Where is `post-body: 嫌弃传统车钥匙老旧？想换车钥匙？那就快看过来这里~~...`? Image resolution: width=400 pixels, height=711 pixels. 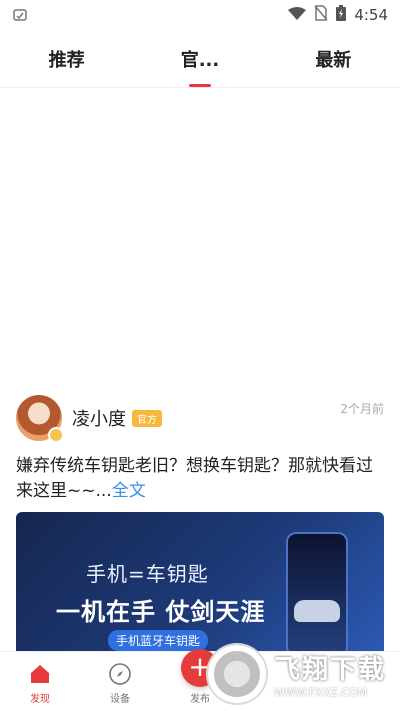
post-body: 嫌弃传统车钥匙老旧？想换车钥匙？那就快看过来这里~~... is located at coordinates (194, 478).